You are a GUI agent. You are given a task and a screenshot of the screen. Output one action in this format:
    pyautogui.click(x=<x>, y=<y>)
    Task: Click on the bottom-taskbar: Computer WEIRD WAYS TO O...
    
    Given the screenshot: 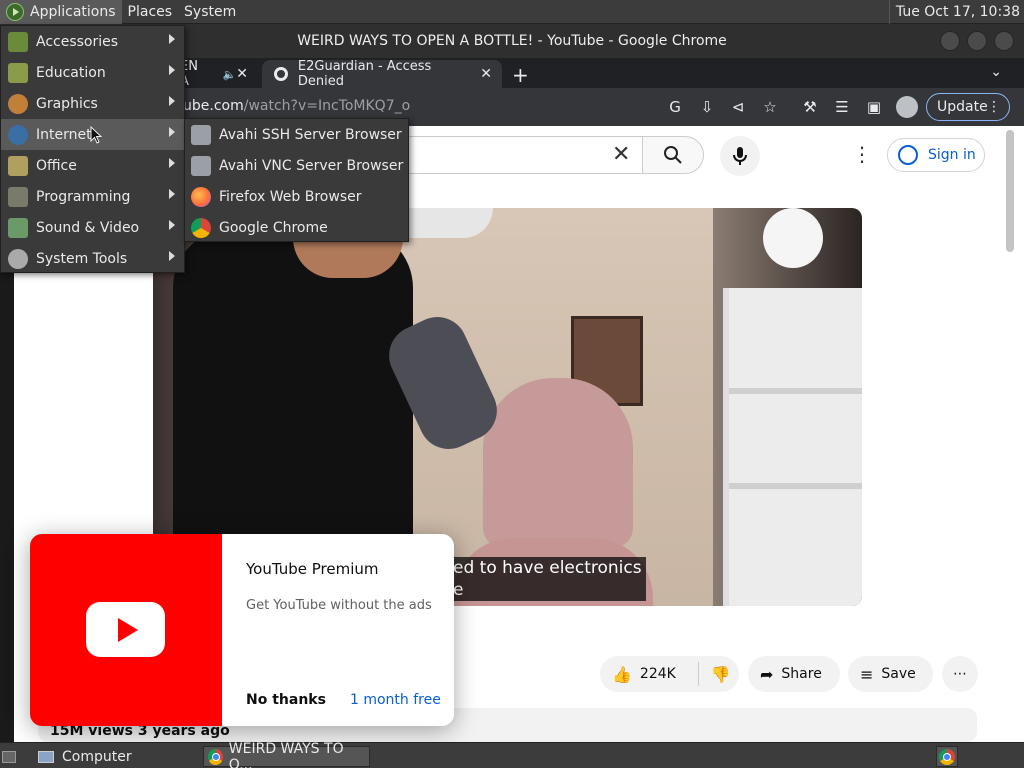 What is the action you would take?
    pyautogui.click(x=512, y=754)
    